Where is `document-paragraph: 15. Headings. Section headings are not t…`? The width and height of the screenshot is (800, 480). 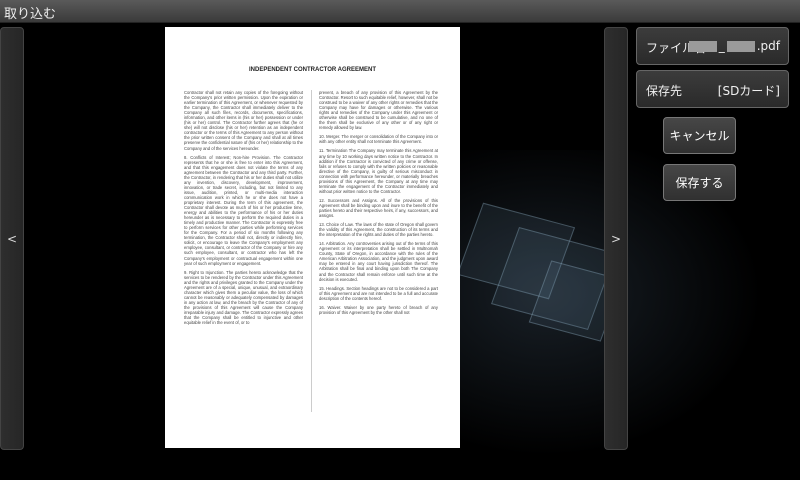 document-paragraph: 15. Headings. Section headings are not t… is located at coordinates (378, 293).